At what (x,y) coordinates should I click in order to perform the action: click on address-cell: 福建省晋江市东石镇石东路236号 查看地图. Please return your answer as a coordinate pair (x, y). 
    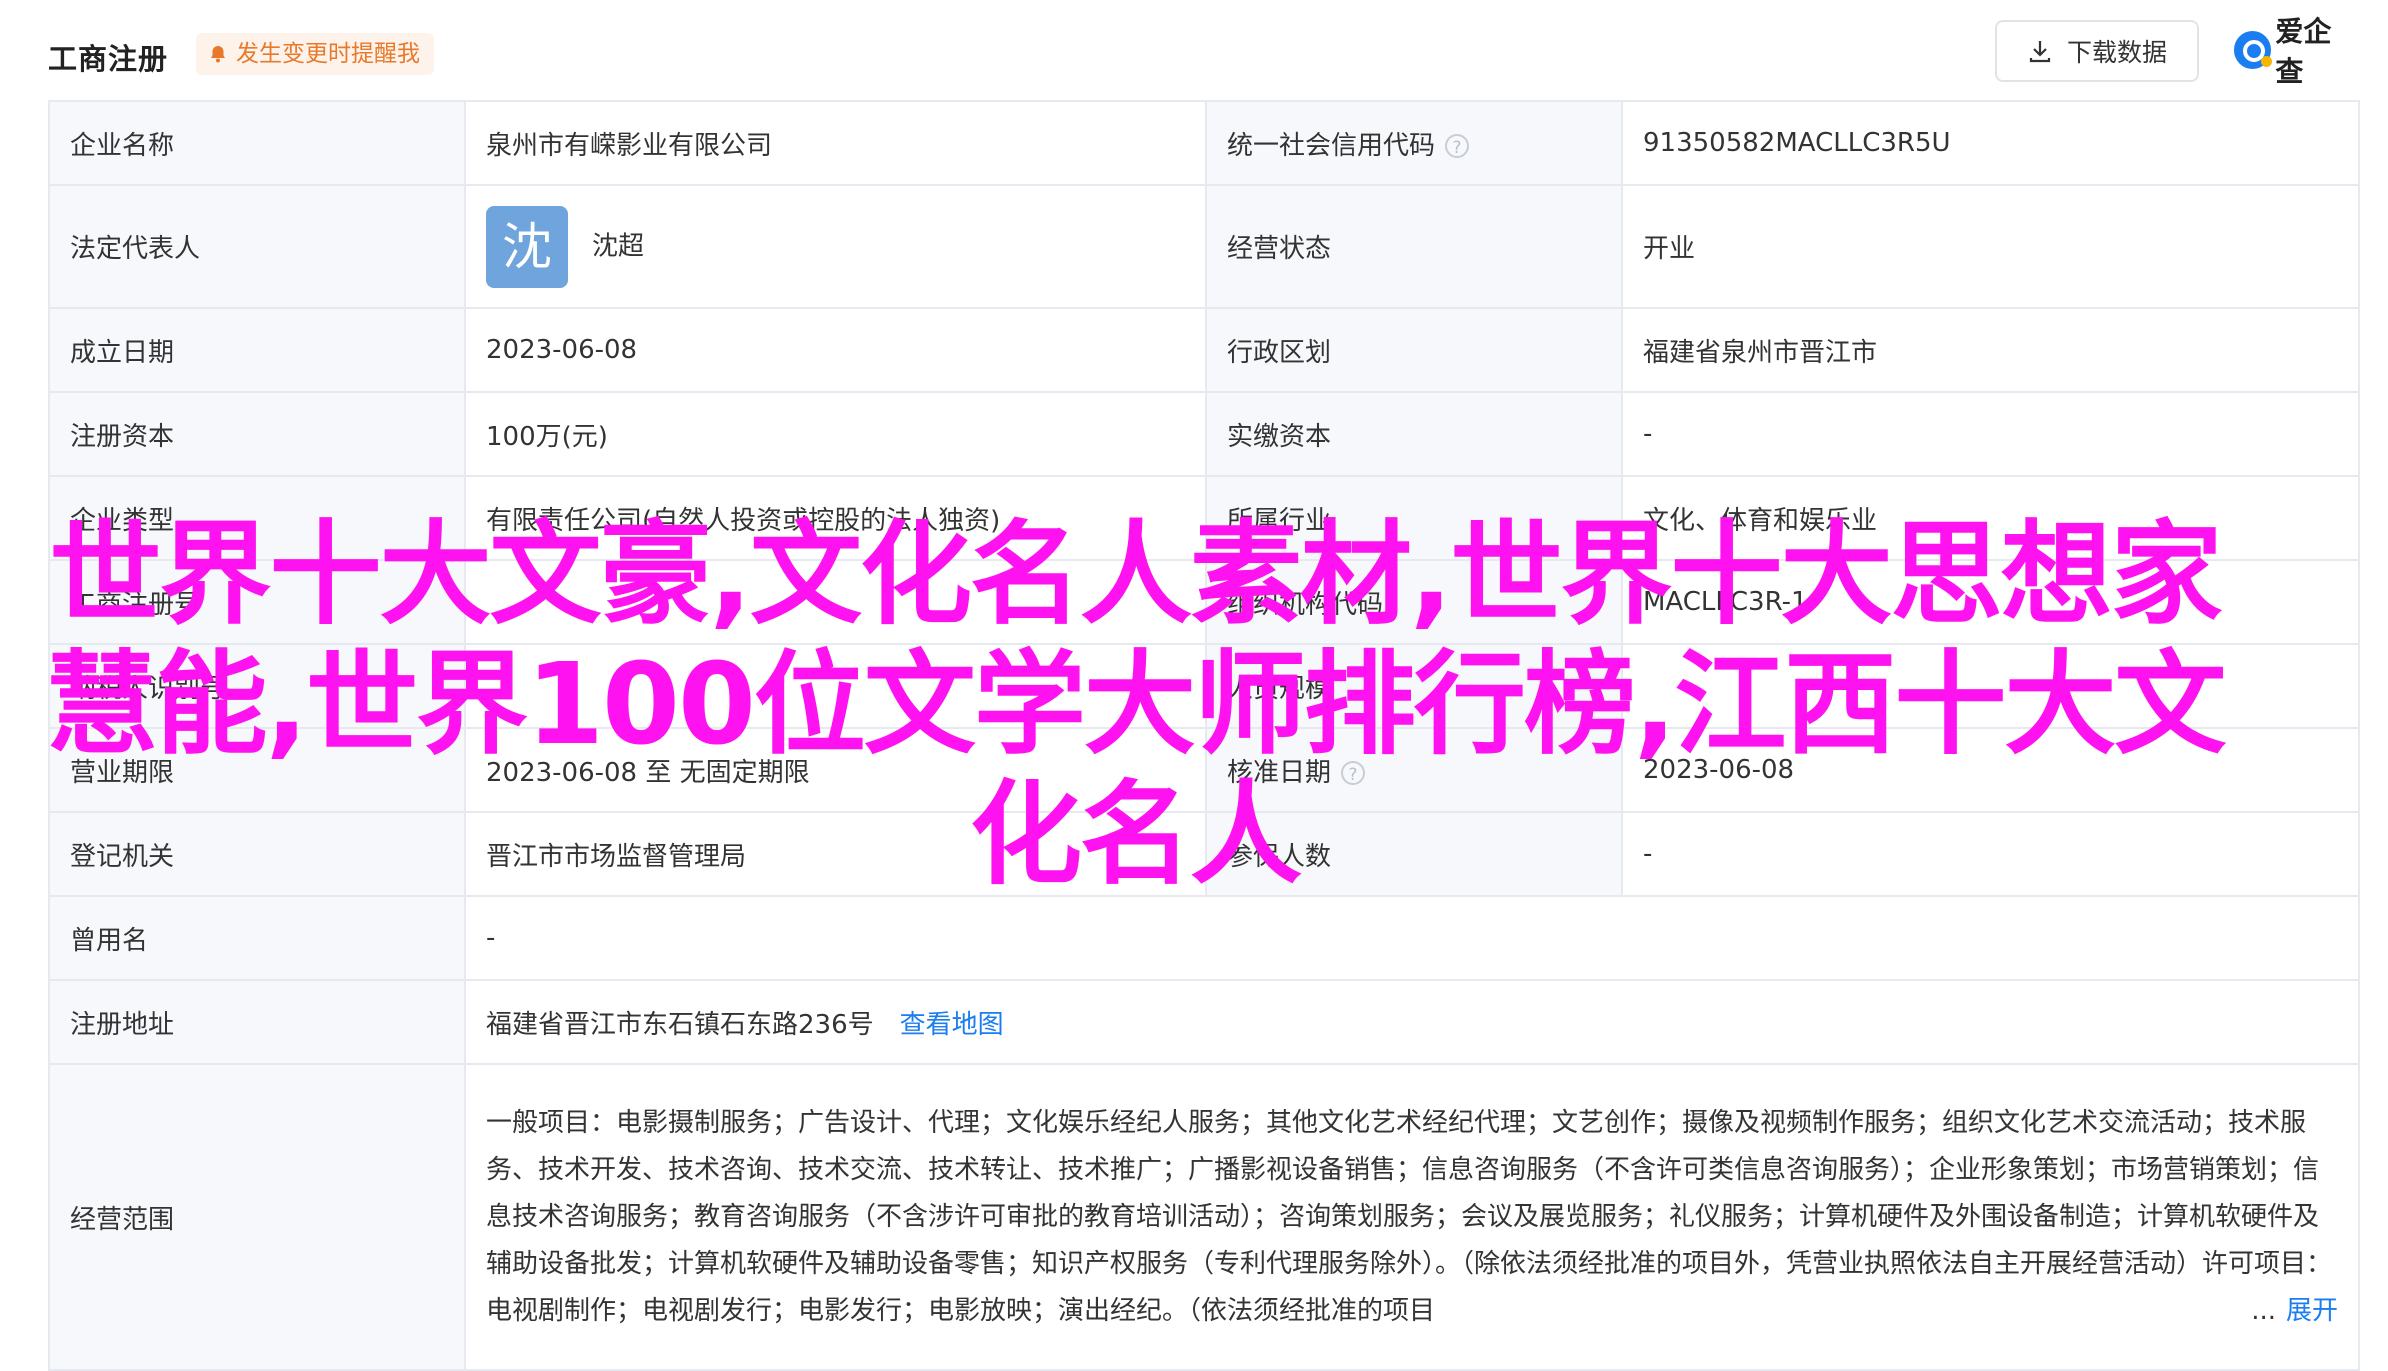
    Looking at the image, I should click on (1412, 1022).